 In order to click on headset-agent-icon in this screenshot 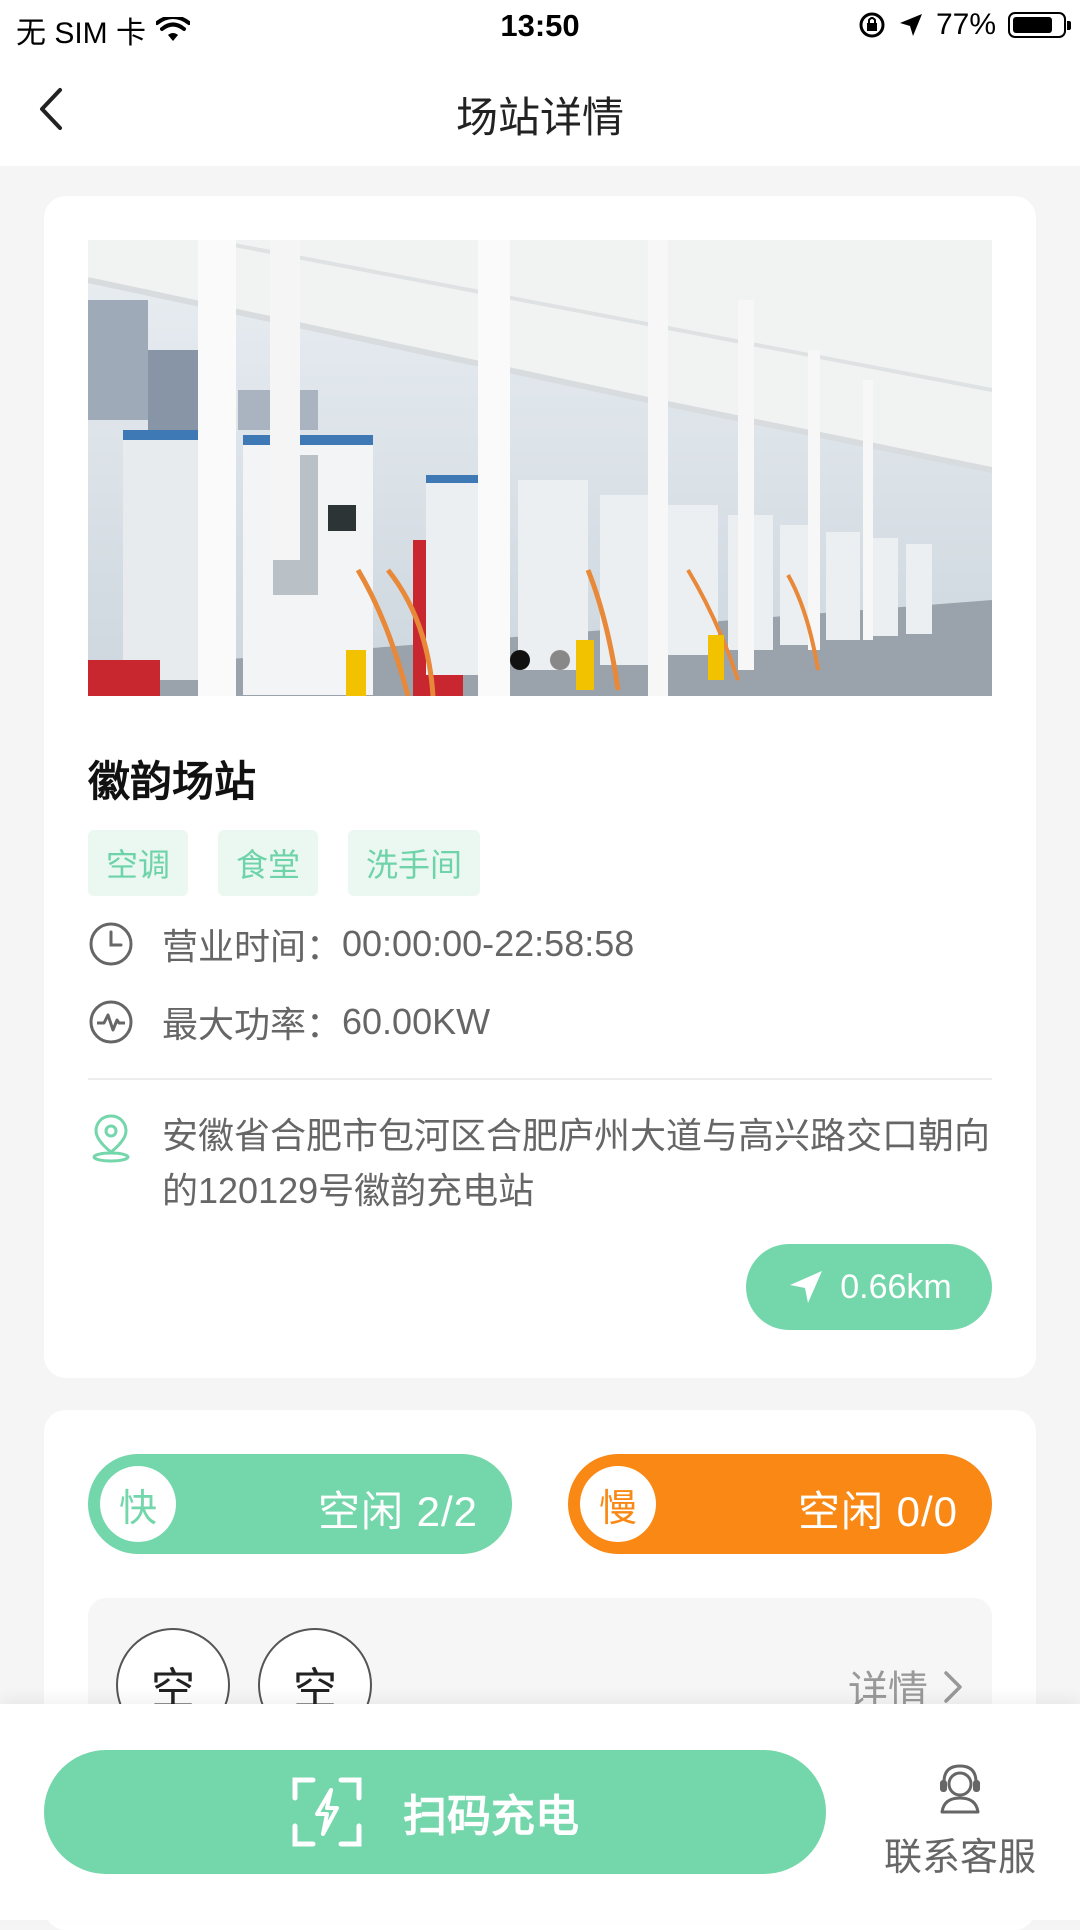, I will do `click(960, 1789)`.